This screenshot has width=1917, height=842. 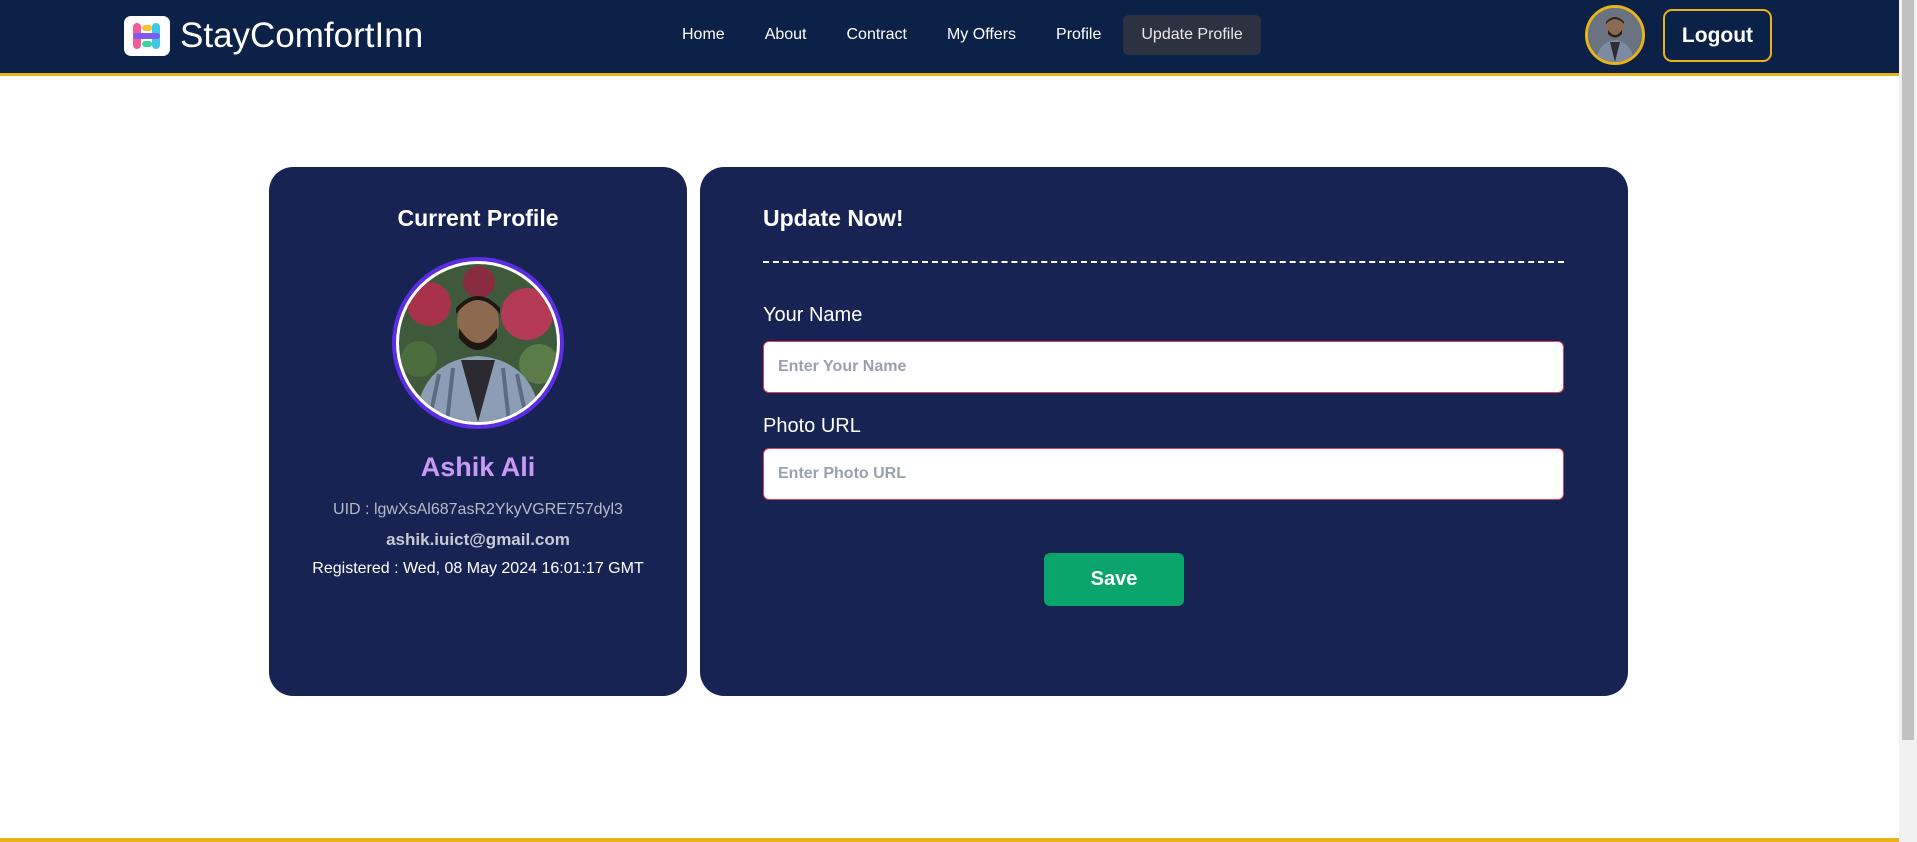 I want to click on nav-link-home: Home, so click(x=703, y=35).